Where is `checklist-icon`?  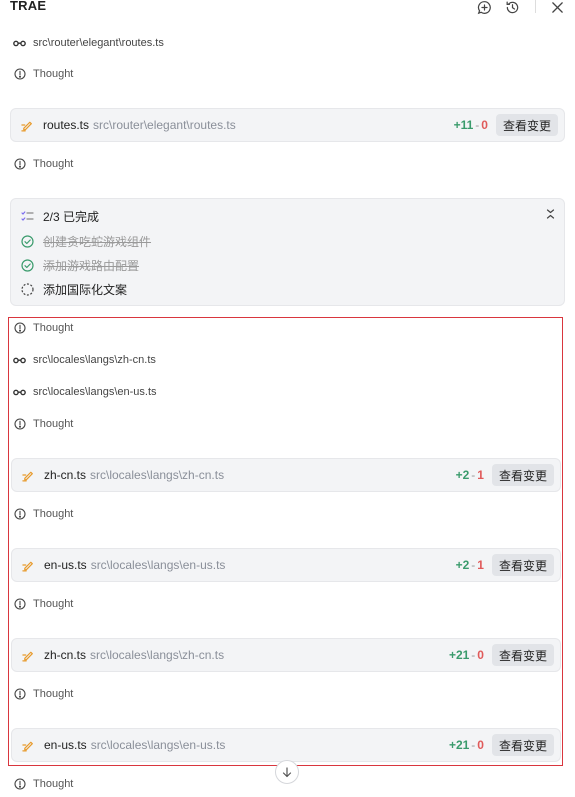
checklist-icon is located at coordinates (27, 216).